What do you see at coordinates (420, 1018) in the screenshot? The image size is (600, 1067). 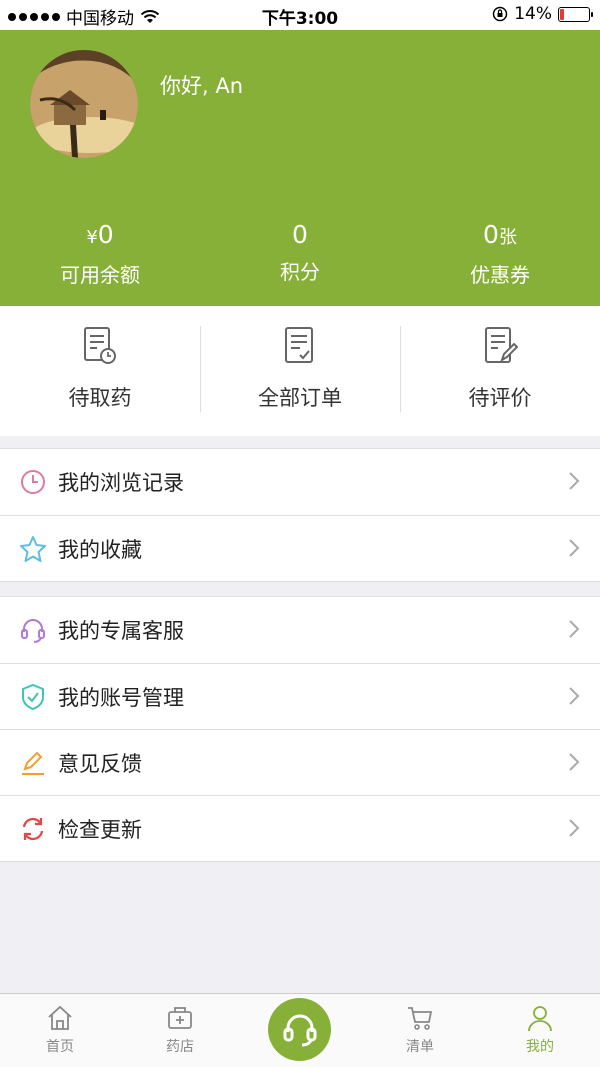 I see `cart-icon` at bounding box center [420, 1018].